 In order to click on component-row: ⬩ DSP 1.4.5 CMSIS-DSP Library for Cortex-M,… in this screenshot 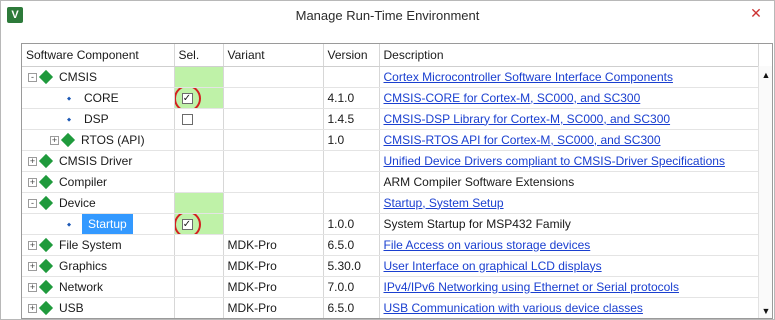, I will do `click(390, 119)`.